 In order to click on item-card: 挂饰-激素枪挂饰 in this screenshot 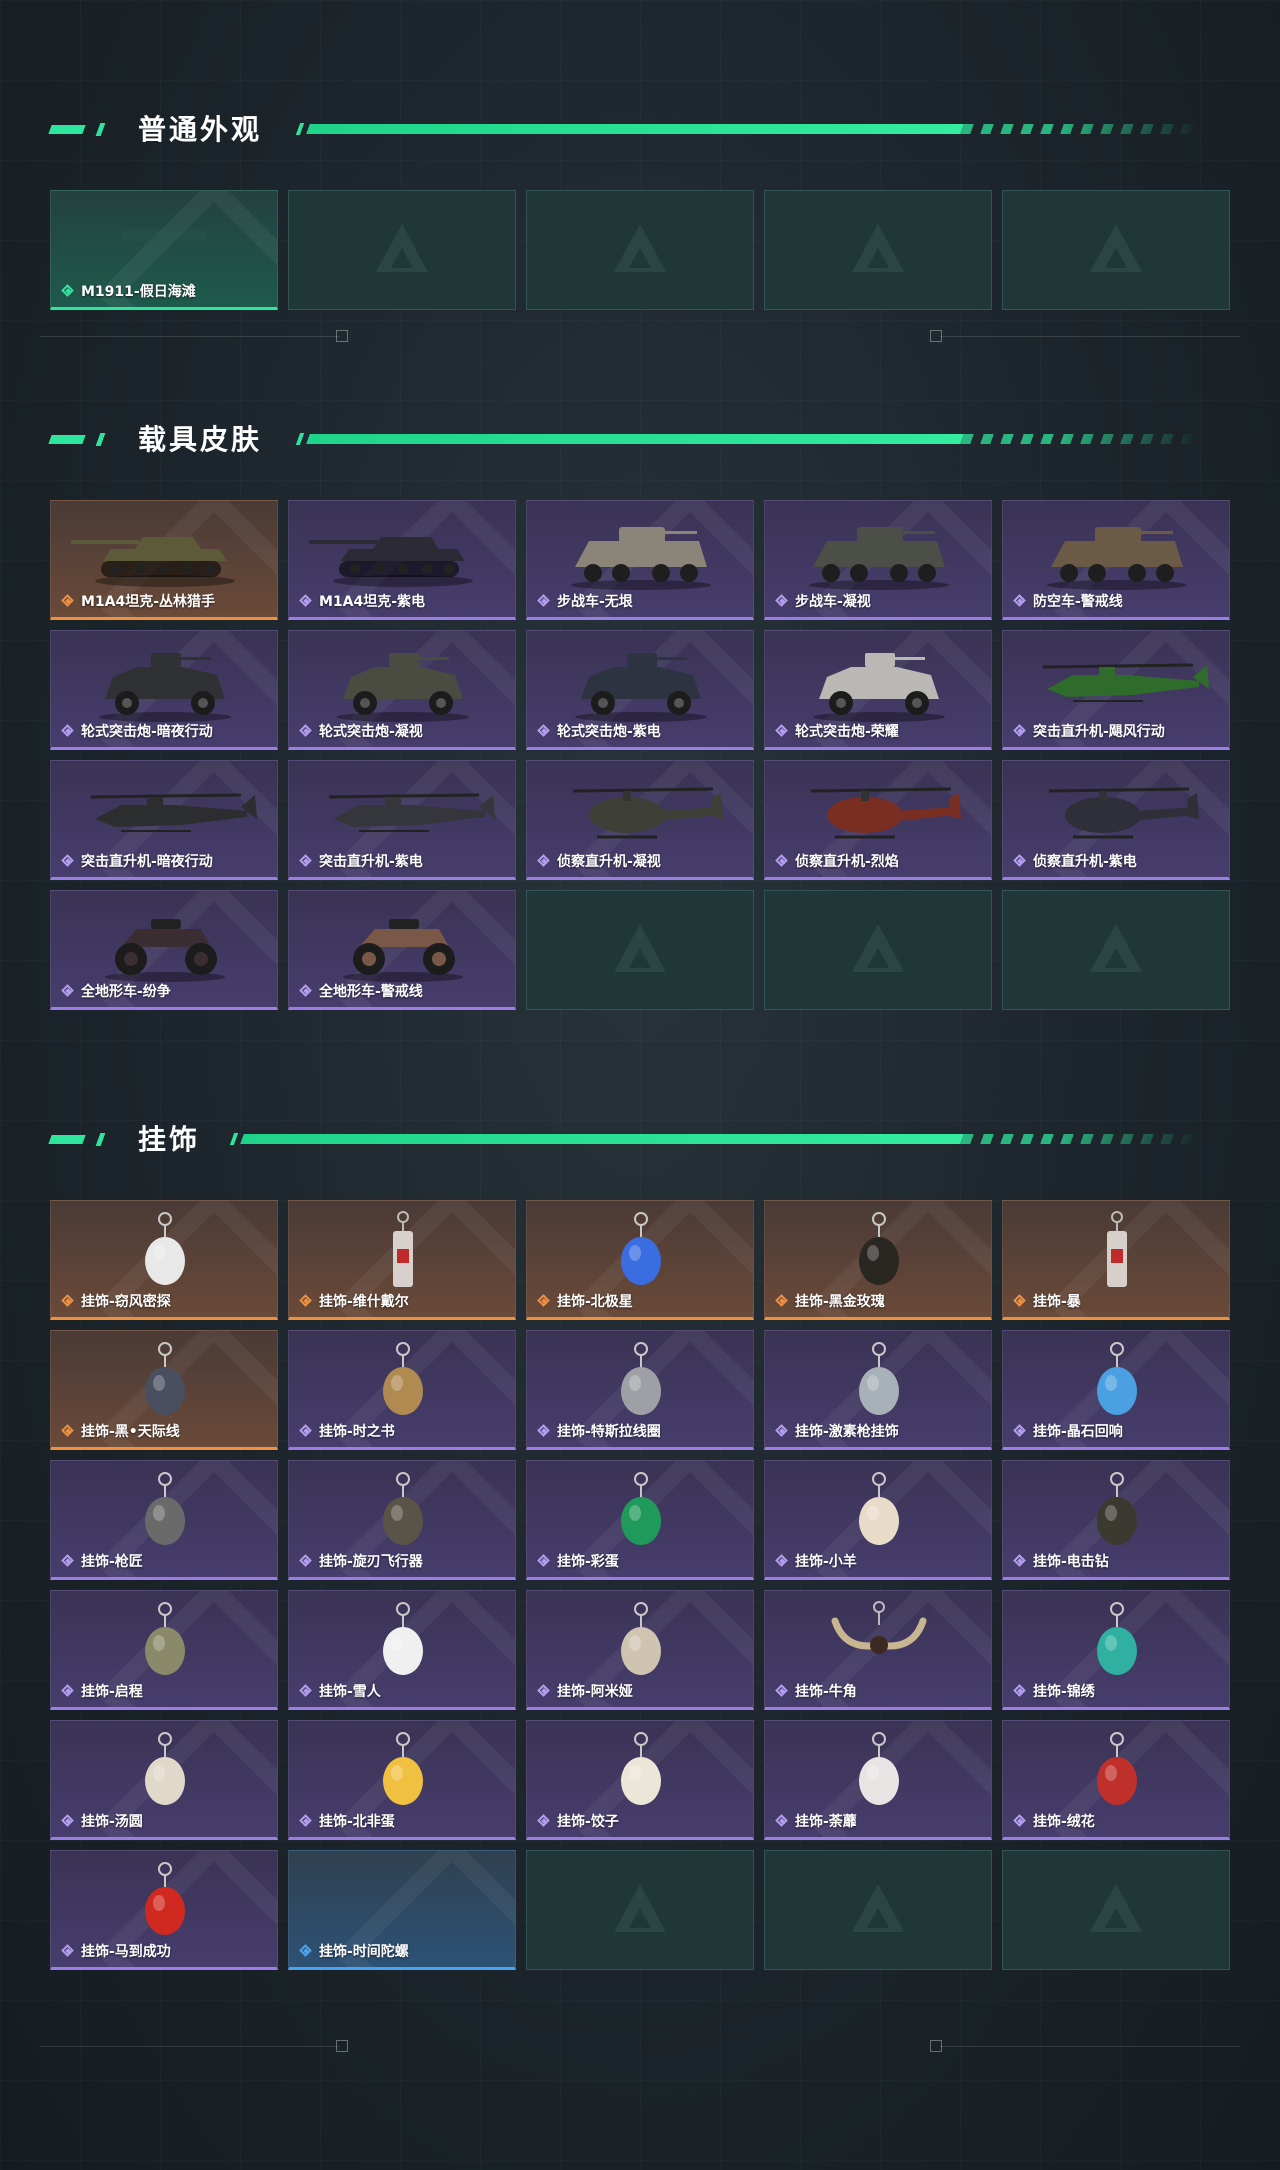, I will do `click(878, 1390)`.